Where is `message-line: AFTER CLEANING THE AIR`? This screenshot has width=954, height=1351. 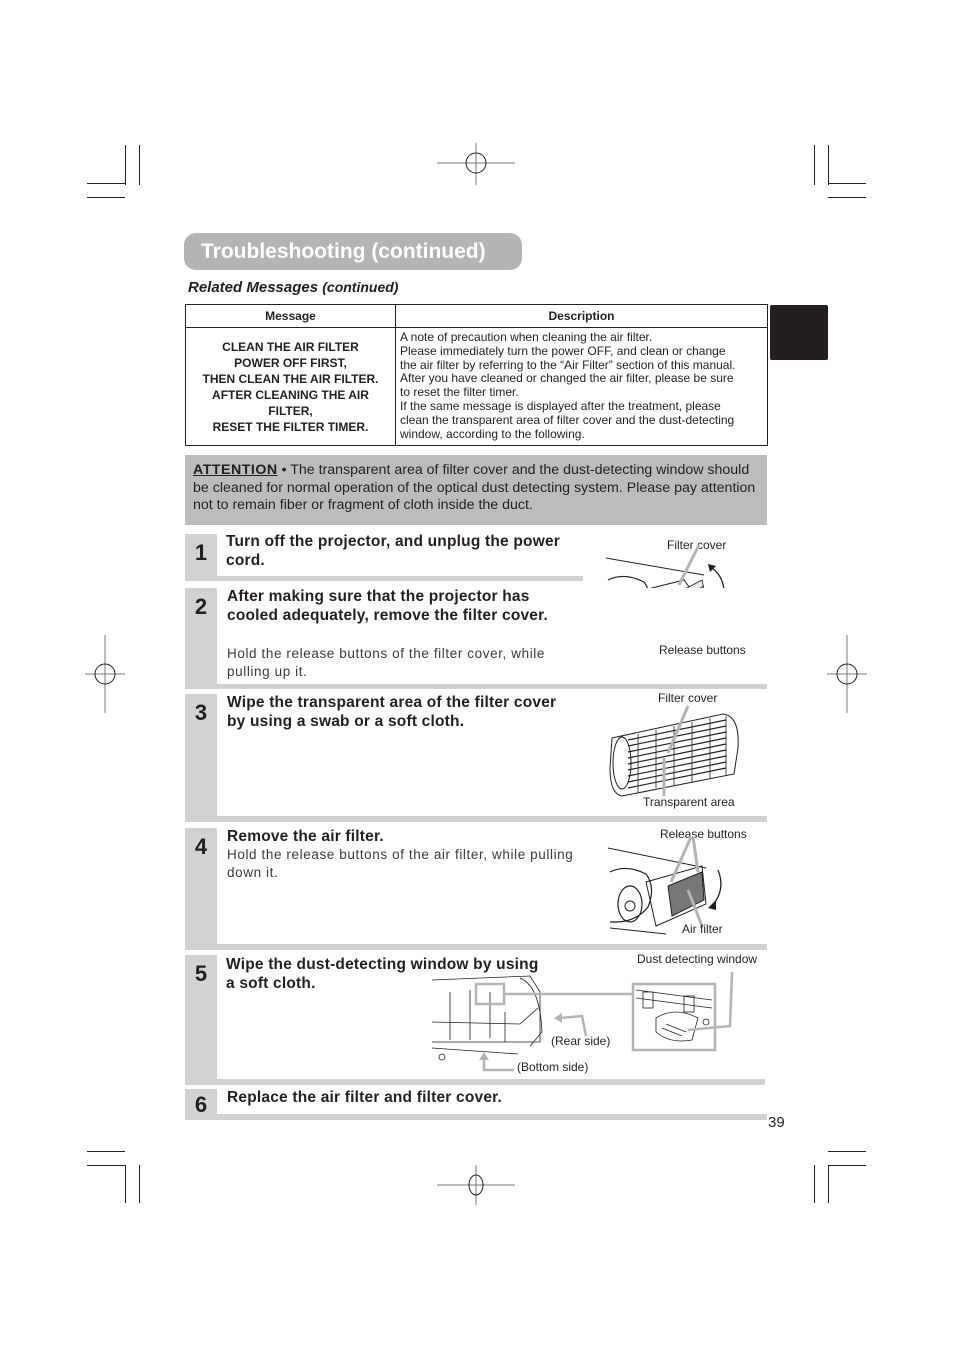
message-line: AFTER CLEANING THE AIR is located at coordinates (290, 394).